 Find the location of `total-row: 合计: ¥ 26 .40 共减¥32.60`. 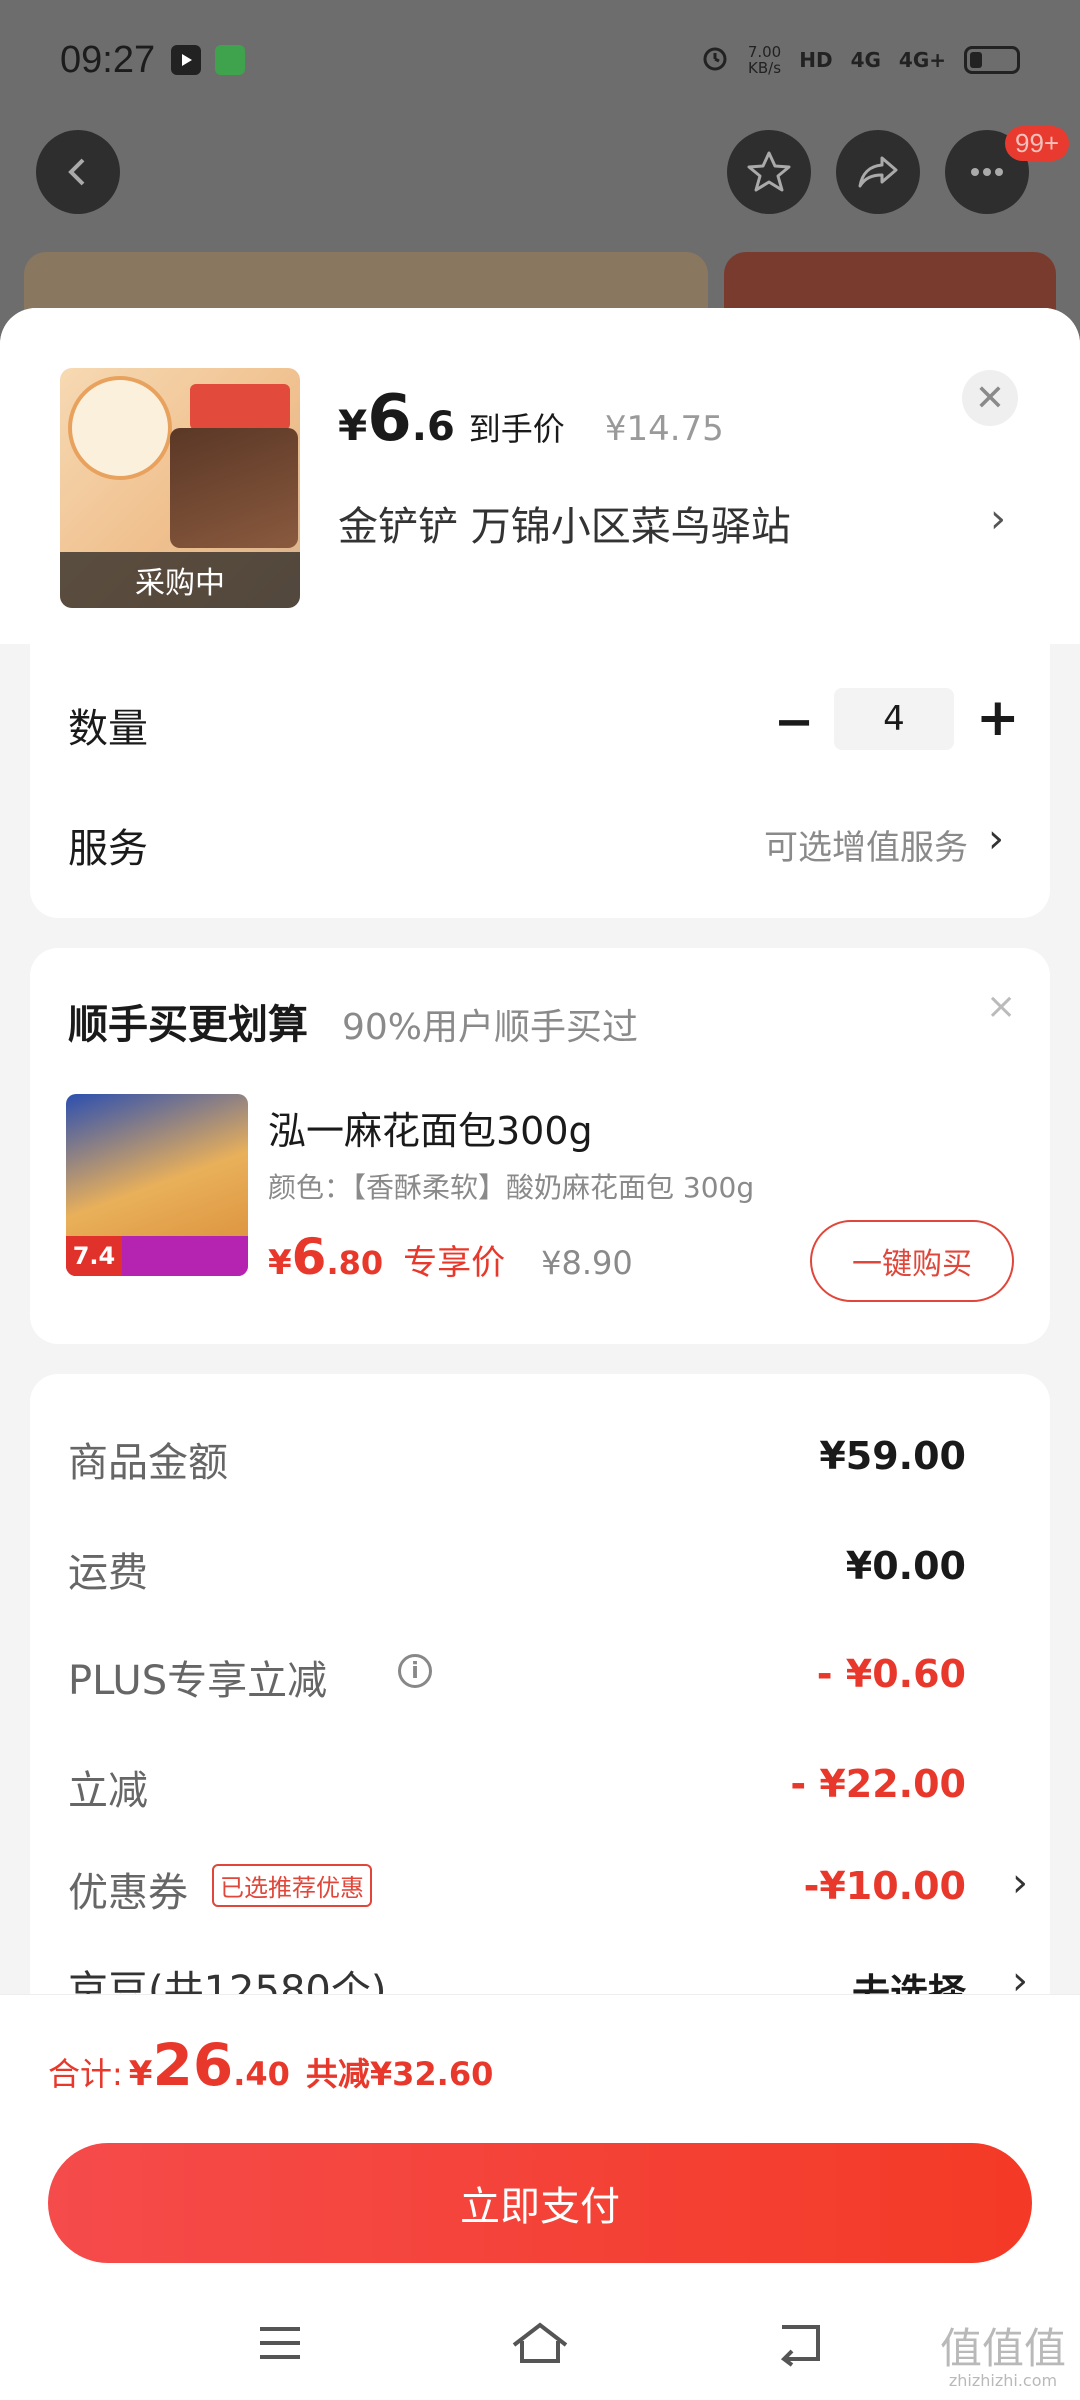

total-row: 合计: ¥ 26 .40 共减¥32.60 is located at coordinates (270, 2065).